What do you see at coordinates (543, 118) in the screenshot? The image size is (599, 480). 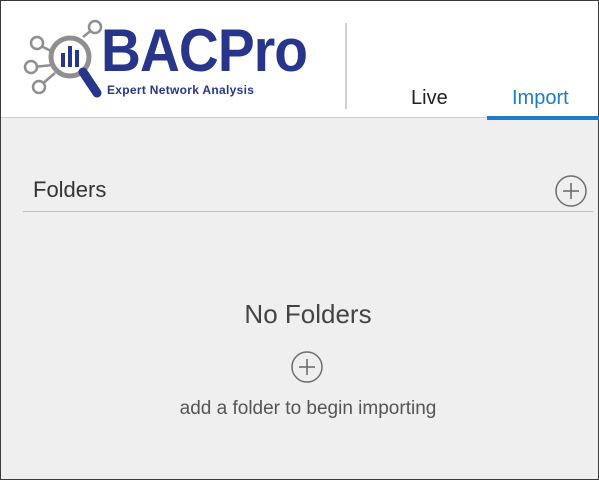 I see `active-tab-indicator` at bounding box center [543, 118].